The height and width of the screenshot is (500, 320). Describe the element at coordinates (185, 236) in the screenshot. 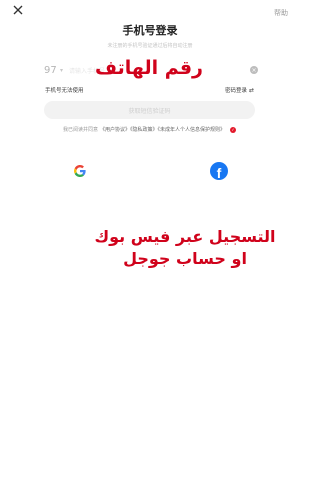

I see `annotation-line-1: التسجيل عبر فيس بوك` at that location.